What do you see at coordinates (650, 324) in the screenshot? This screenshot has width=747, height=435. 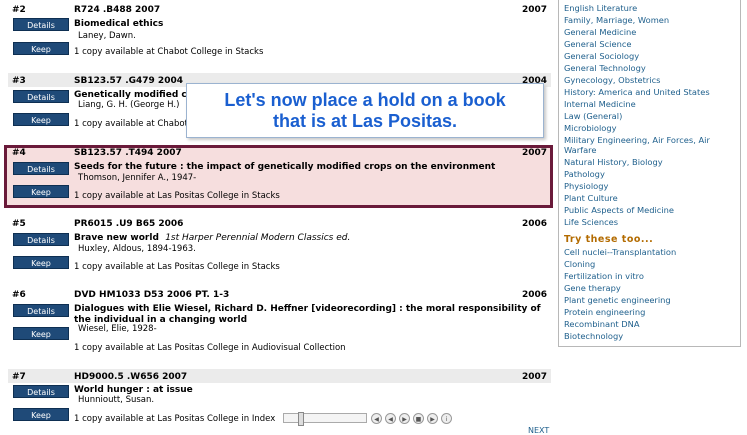 I see `related-topic-link: Recombinant DNA` at bounding box center [650, 324].